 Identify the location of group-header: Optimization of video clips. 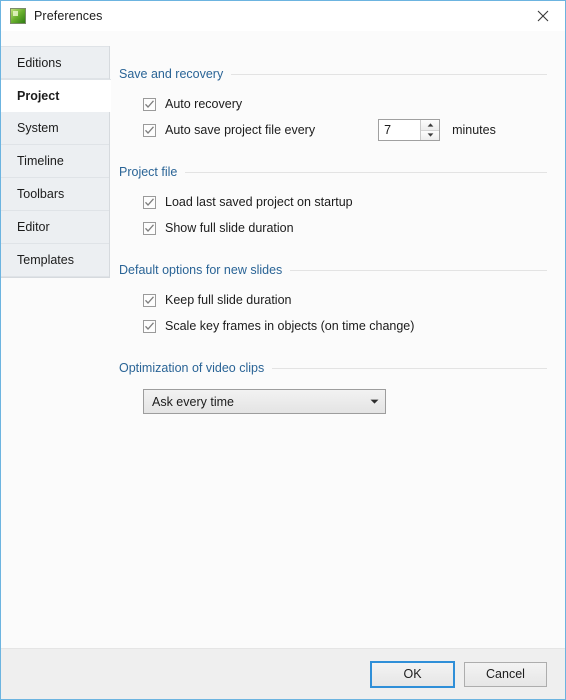
(333, 368).